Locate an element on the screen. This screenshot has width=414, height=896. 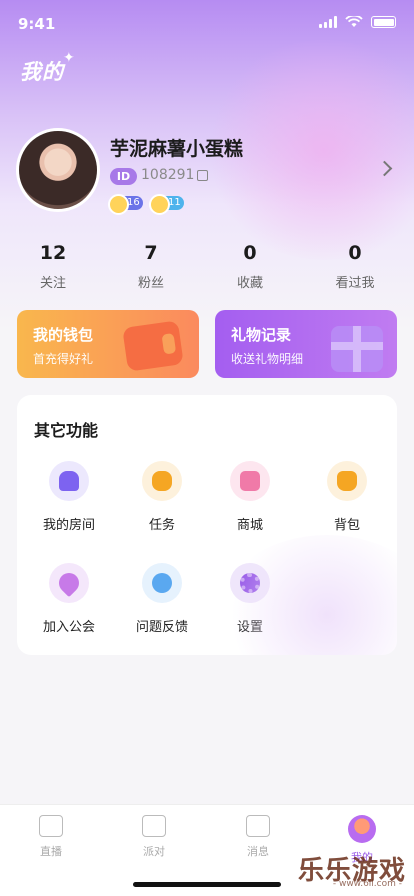
stat-label: 关注 is located at coordinates (52, 283).